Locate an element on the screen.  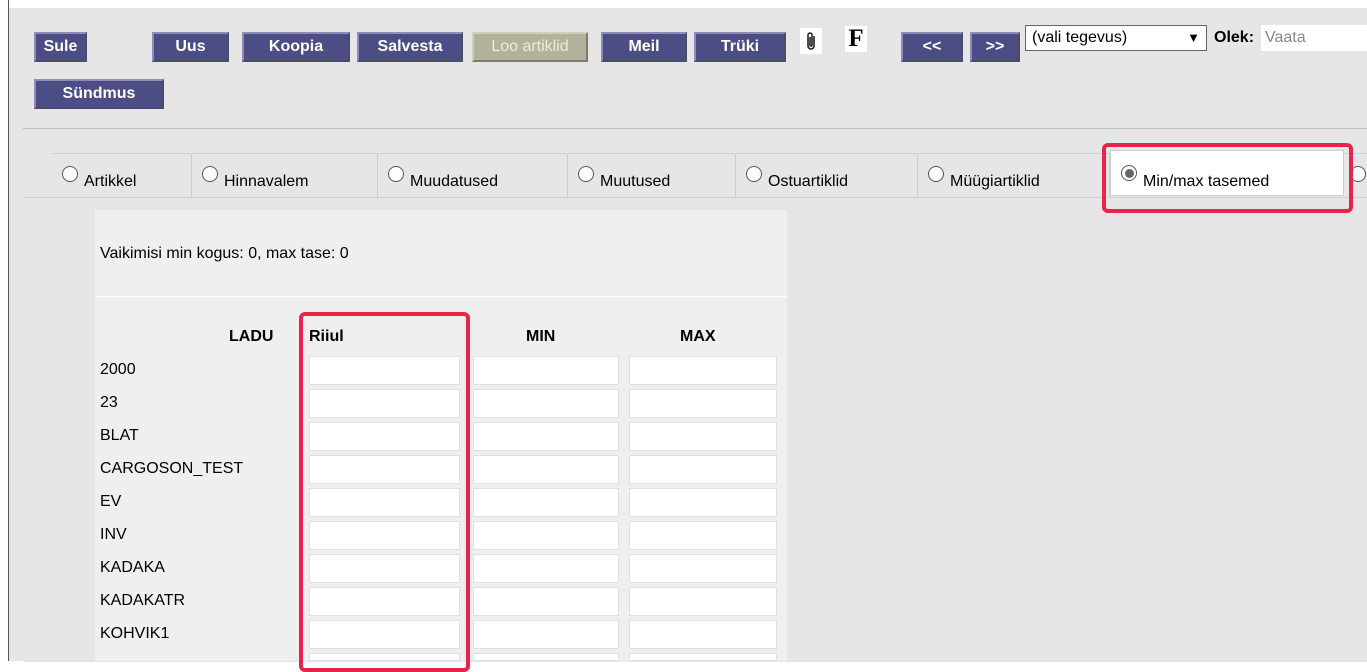
tab-label: Ostuartiklid is located at coordinates (808, 181).